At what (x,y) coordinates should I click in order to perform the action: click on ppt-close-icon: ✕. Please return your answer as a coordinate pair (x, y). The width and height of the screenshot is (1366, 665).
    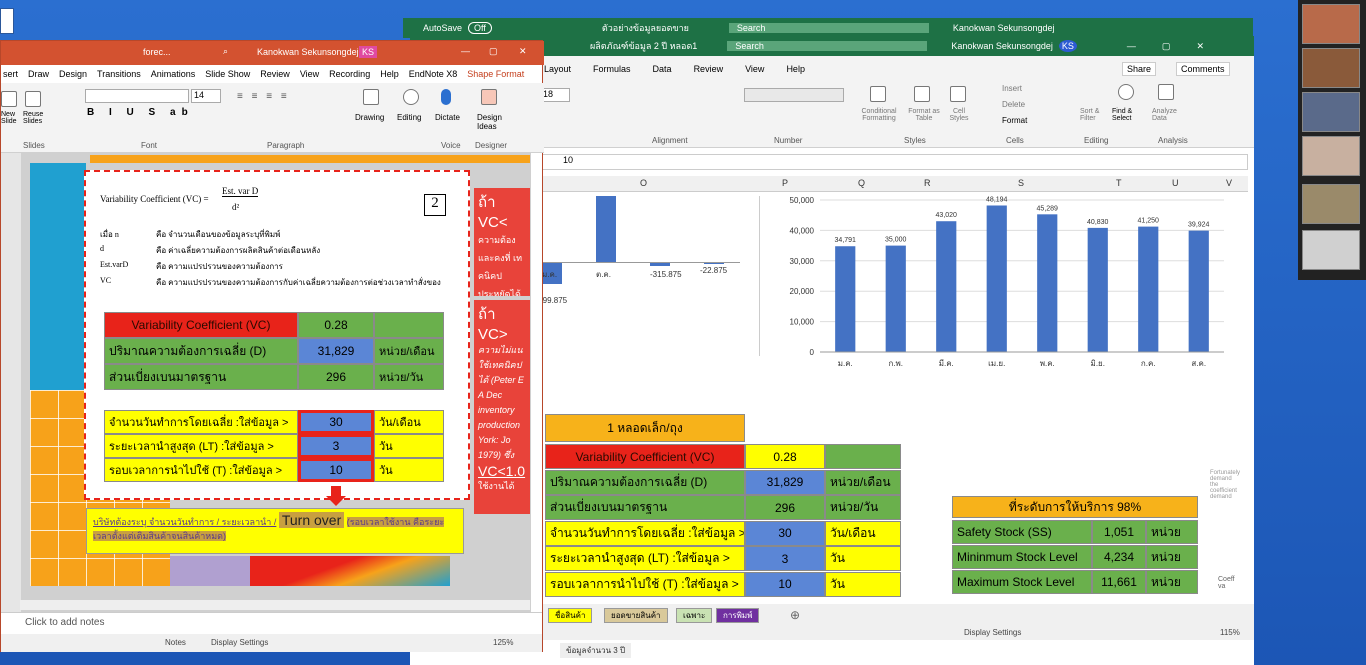
    Looking at the image, I should click on (523, 51).